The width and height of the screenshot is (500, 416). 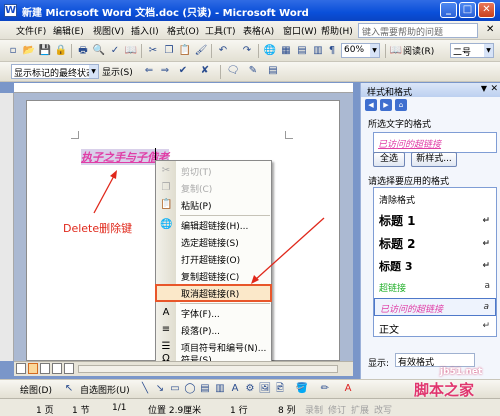 What do you see at coordinates (273, 71) in the screenshot?
I see `reviewing-pane-icon: ▤` at bounding box center [273, 71].